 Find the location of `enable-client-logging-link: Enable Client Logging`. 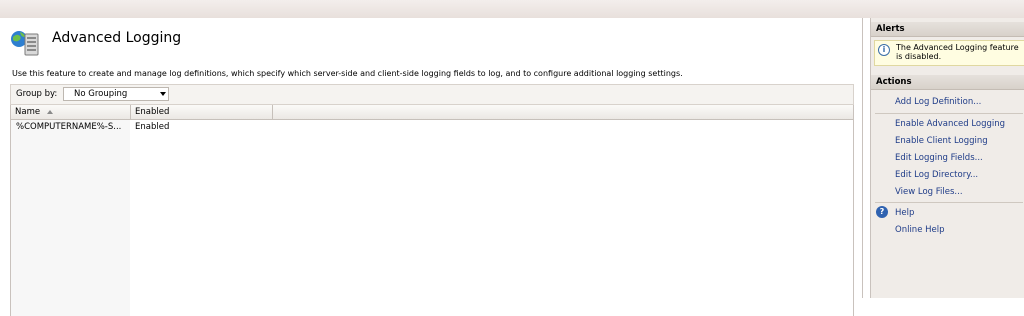

enable-client-logging-link: Enable Client Logging is located at coordinates (941, 141).